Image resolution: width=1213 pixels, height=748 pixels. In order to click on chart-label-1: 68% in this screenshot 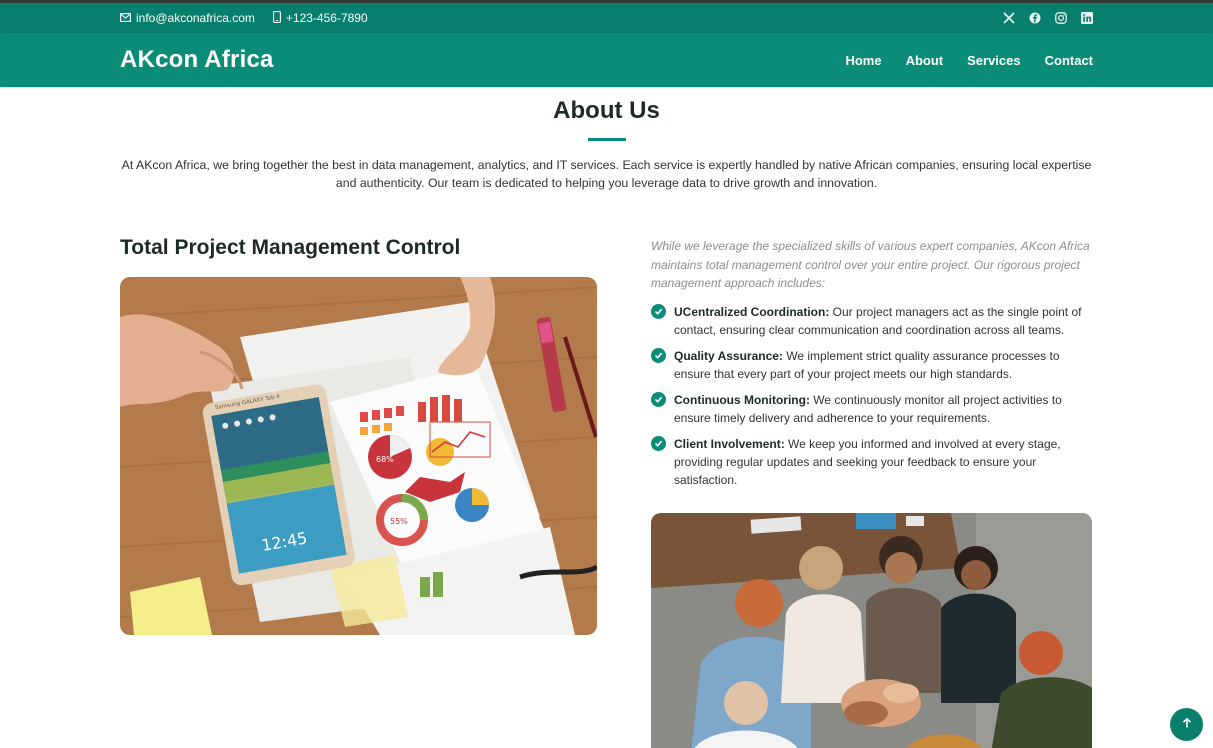, I will do `click(385, 459)`.